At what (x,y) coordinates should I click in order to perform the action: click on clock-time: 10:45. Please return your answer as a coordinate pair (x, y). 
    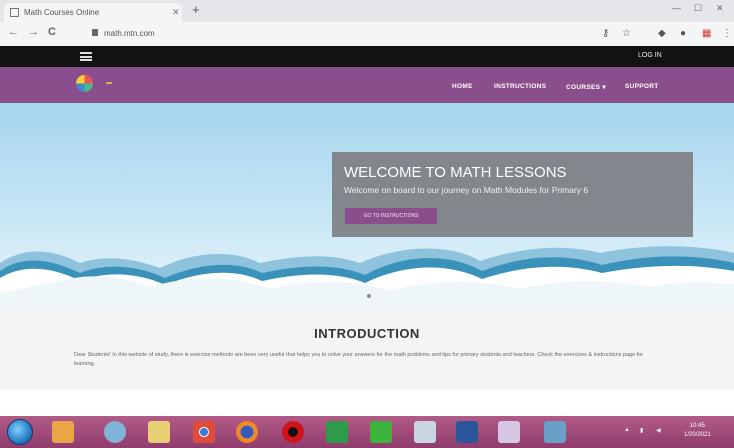
    Looking at the image, I should click on (697, 426).